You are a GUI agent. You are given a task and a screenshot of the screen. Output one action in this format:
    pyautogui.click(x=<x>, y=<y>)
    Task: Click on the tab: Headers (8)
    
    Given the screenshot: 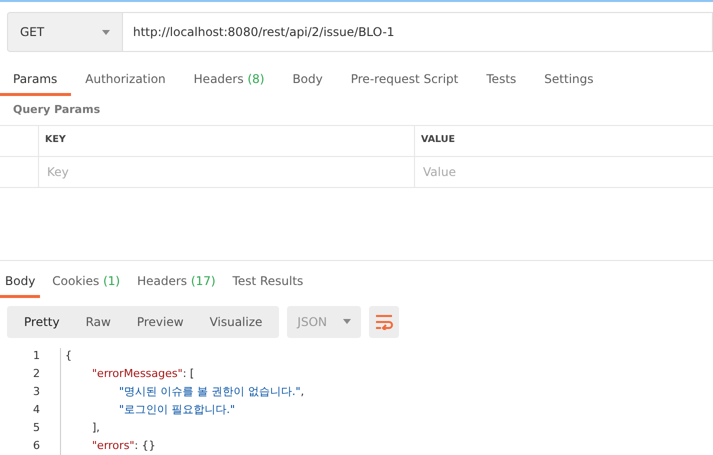 What is the action you would take?
    pyautogui.click(x=229, y=80)
    